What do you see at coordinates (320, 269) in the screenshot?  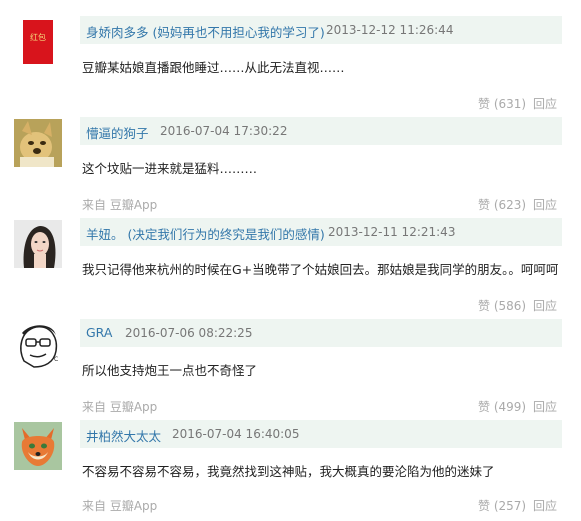 I see `comment-text: 我只记得他来杭州的时候在G+当晚带了个姑娘回去。那姑娘是我同学的朋友。。呵呵呵` at bounding box center [320, 269].